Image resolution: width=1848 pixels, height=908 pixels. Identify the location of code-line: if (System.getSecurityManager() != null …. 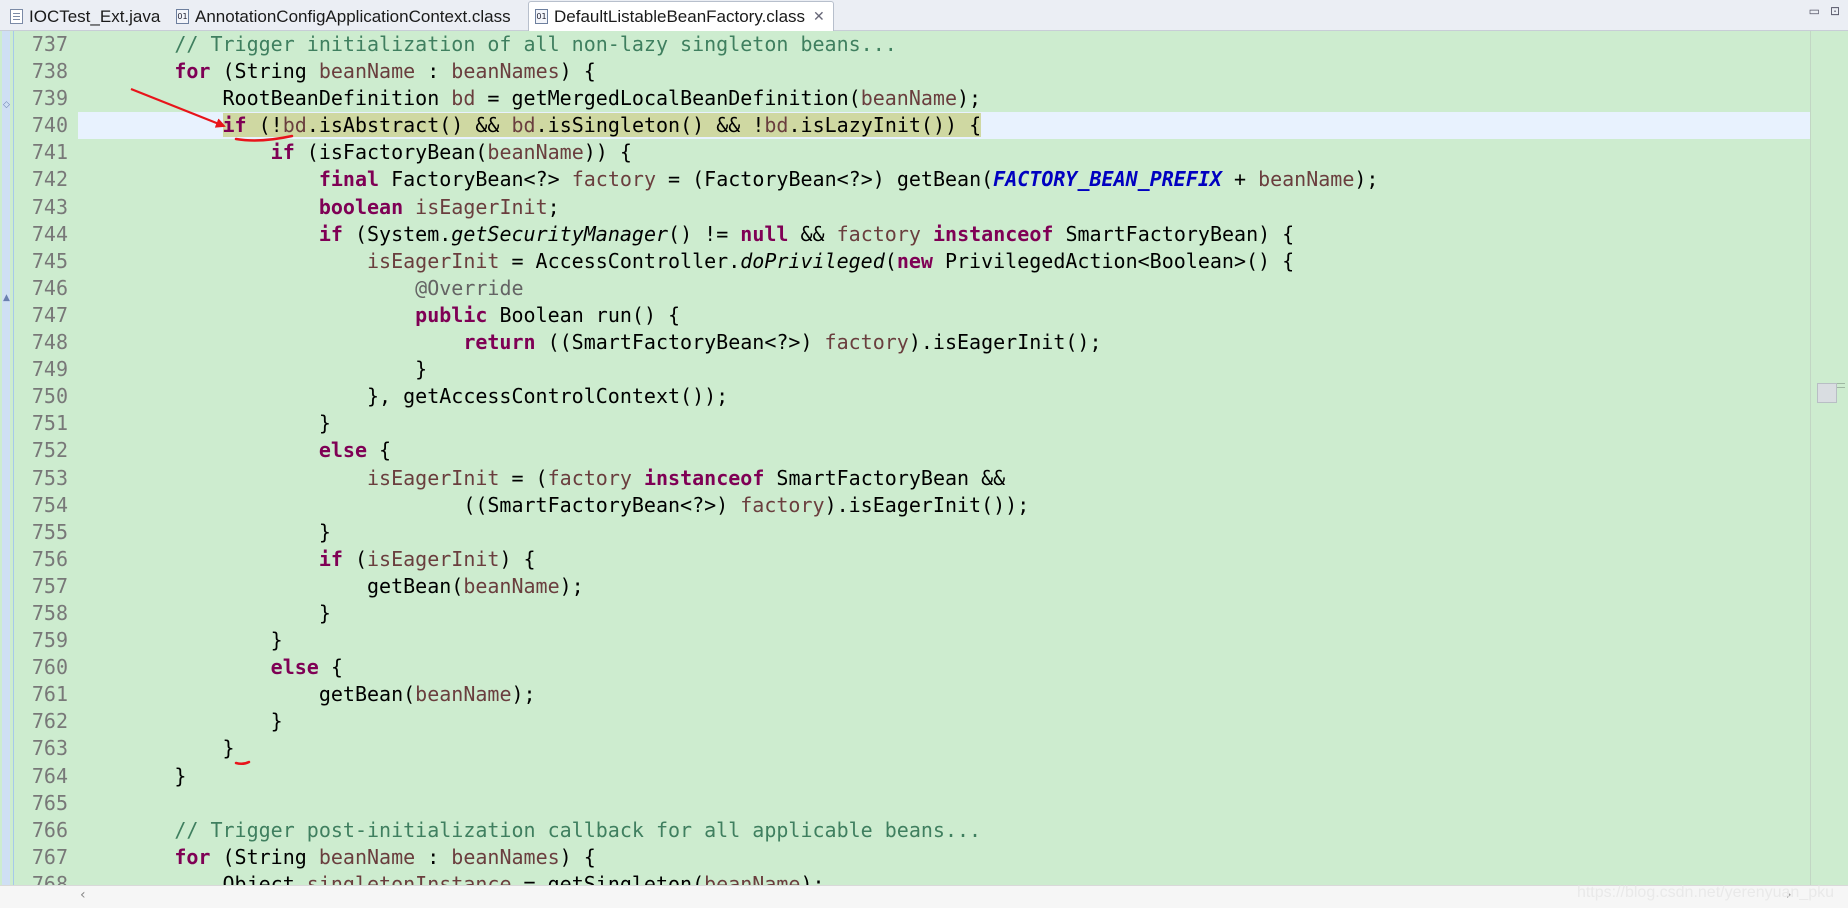
(944, 234).